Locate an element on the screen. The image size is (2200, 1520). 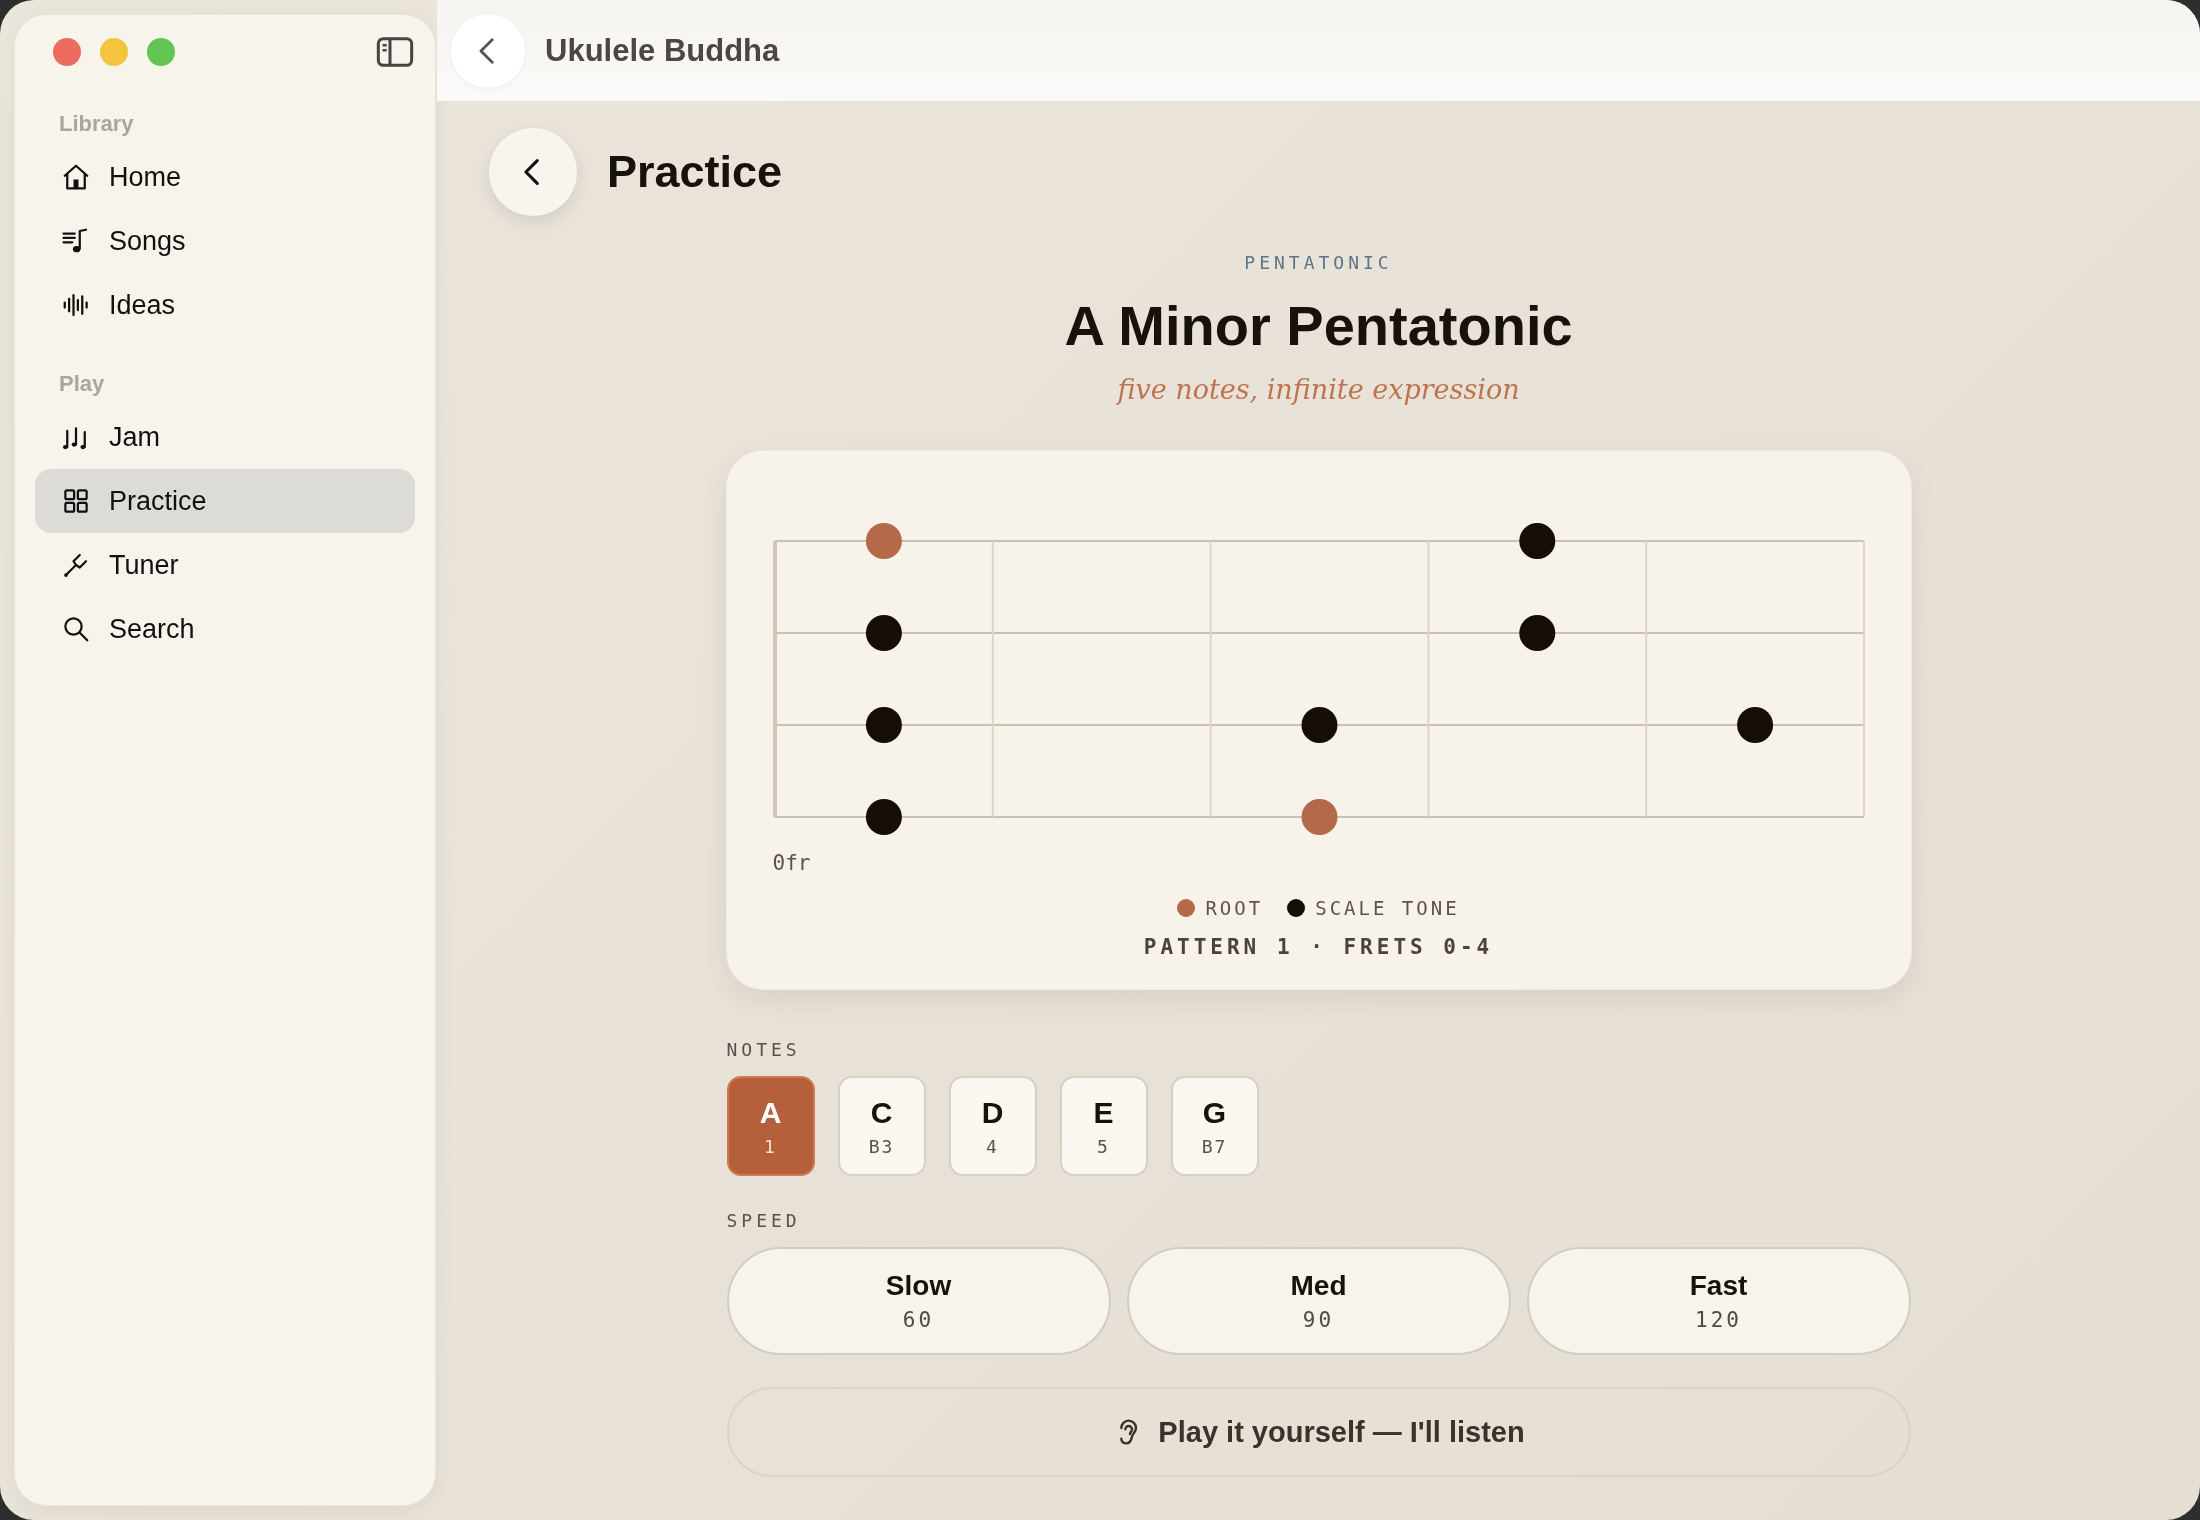
note-key: A 1 is located at coordinates (770, 1126).